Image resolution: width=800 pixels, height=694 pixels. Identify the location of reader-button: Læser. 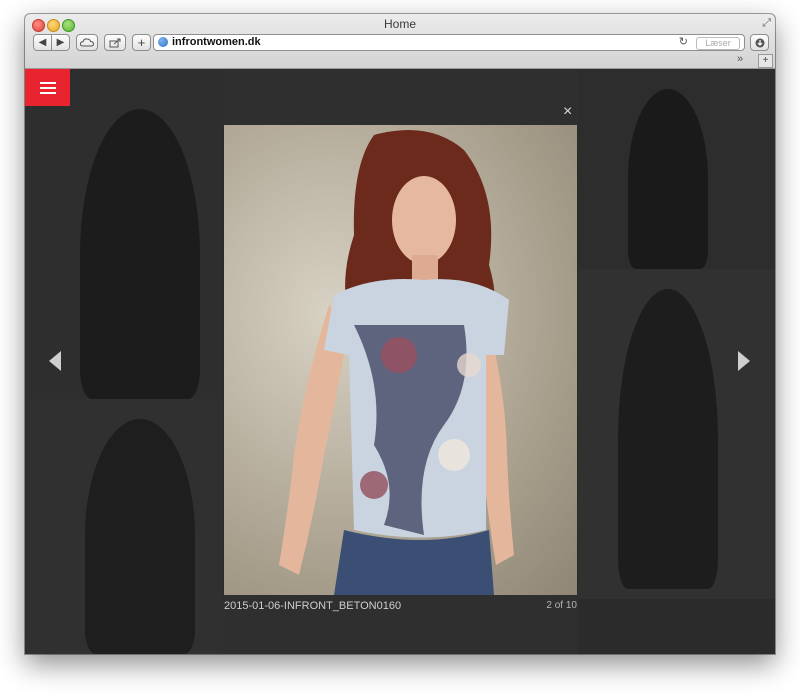
(718, 43).